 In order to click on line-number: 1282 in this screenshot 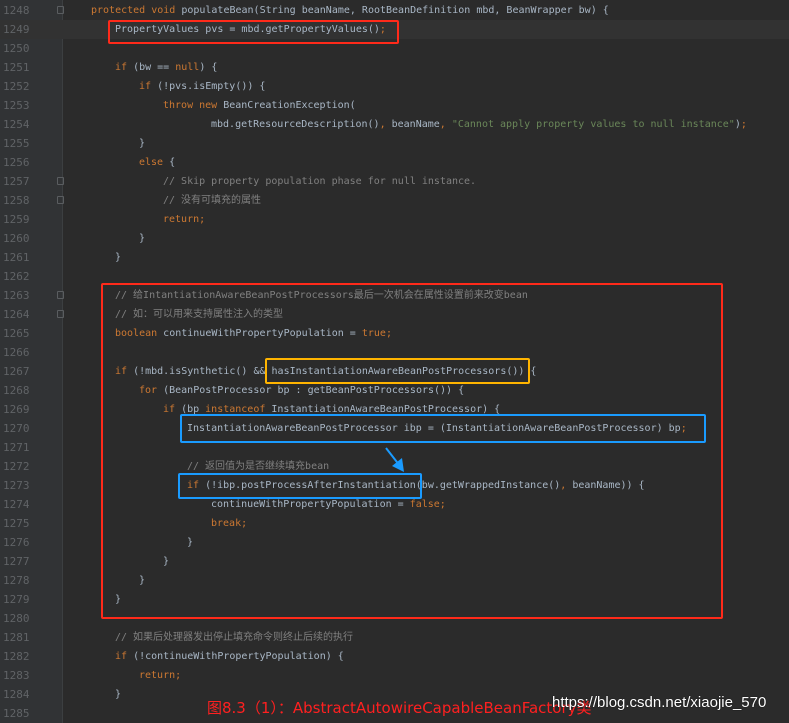, I will do `click(16, 656)`.